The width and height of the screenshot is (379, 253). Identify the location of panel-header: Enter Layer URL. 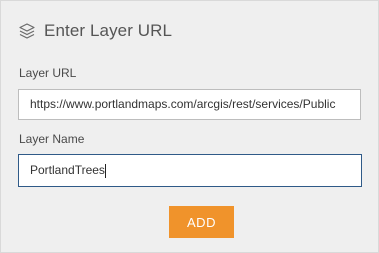
(95, 31).